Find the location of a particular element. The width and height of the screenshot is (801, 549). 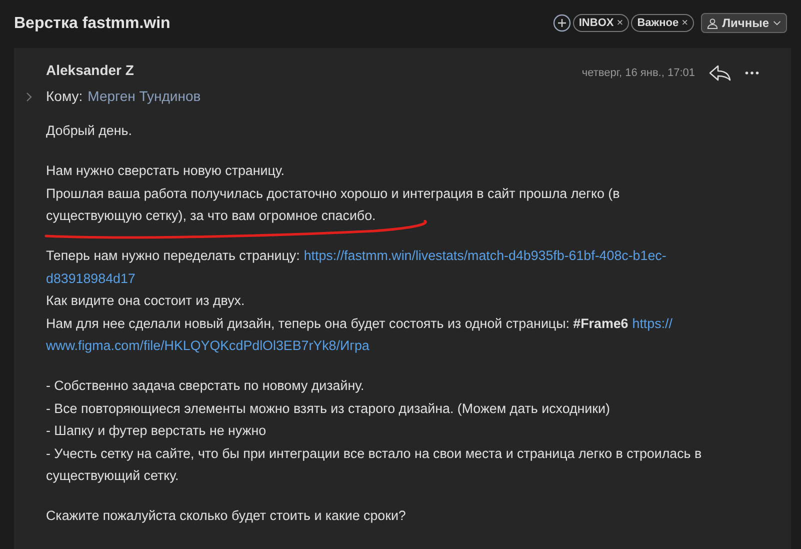

email-subject: Верстка fastmm.win is located at coordinates (92, 24).